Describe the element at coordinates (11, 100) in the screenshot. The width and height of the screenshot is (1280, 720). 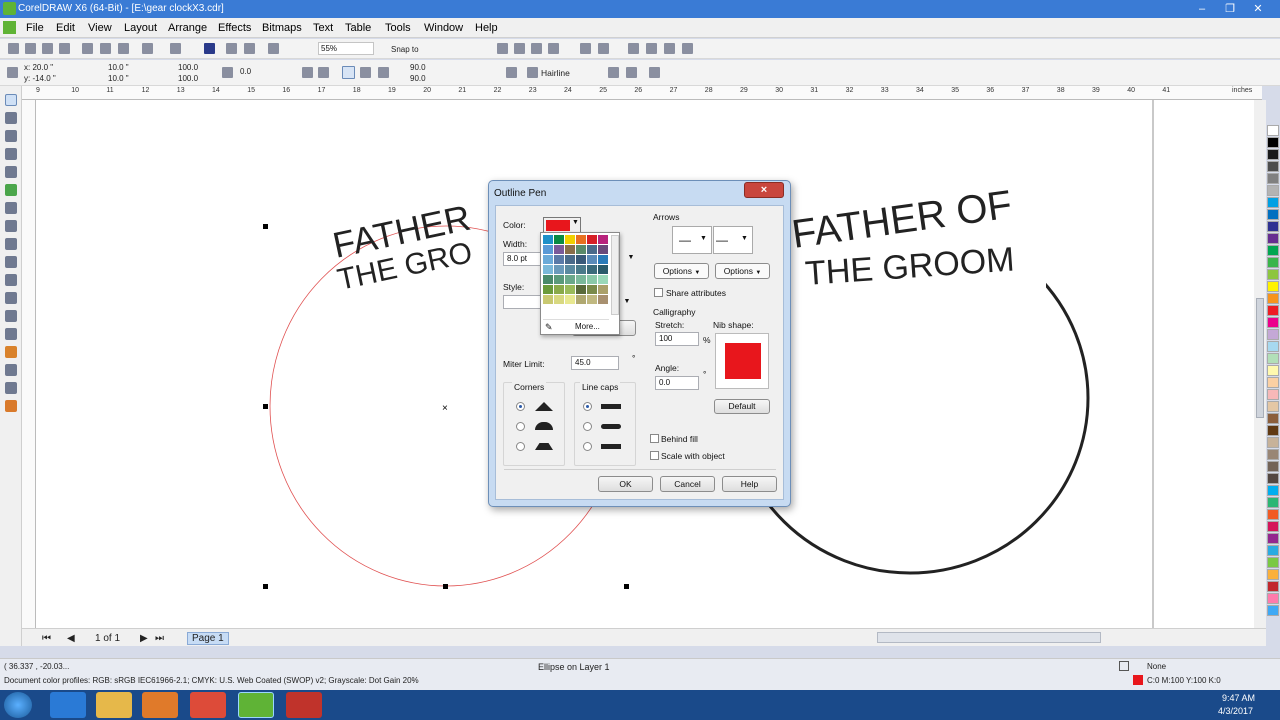
I see `pick-tool-icon` at that location.